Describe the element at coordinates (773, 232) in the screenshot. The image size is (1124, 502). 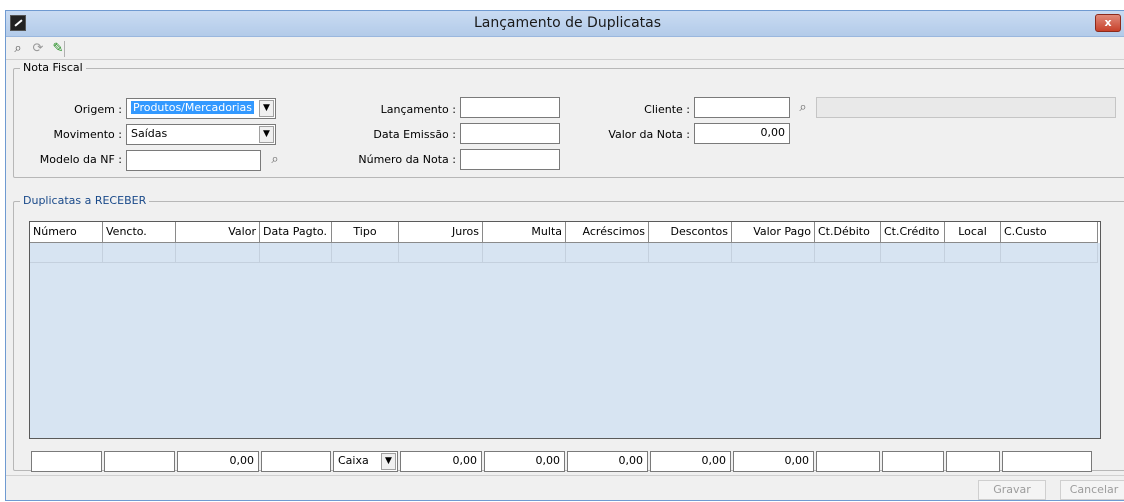
I see `col-valor-pago: Valor Pago` at that location.